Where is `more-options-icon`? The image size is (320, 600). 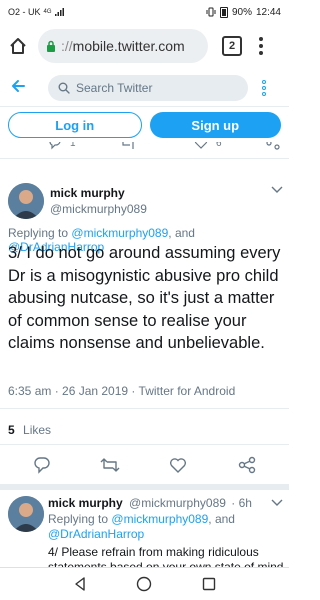 more-options-icon is located at coordinates (264, 88).